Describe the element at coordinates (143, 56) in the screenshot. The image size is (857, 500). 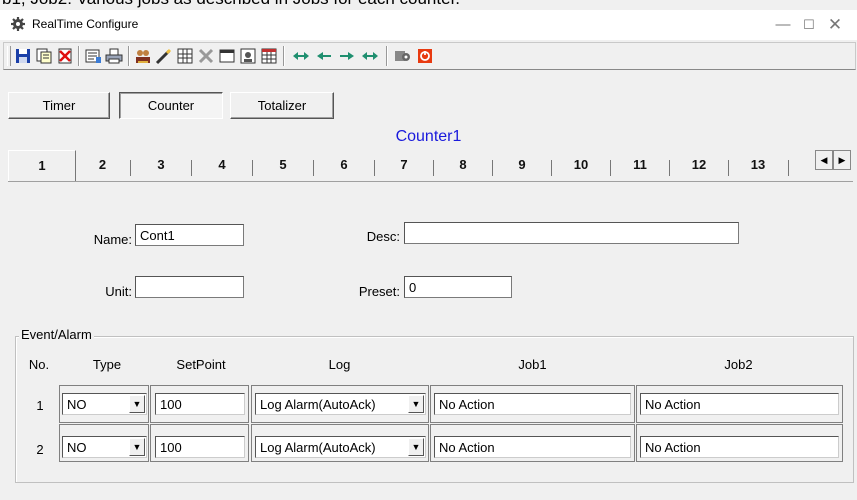
I see `users-icon` at that location.